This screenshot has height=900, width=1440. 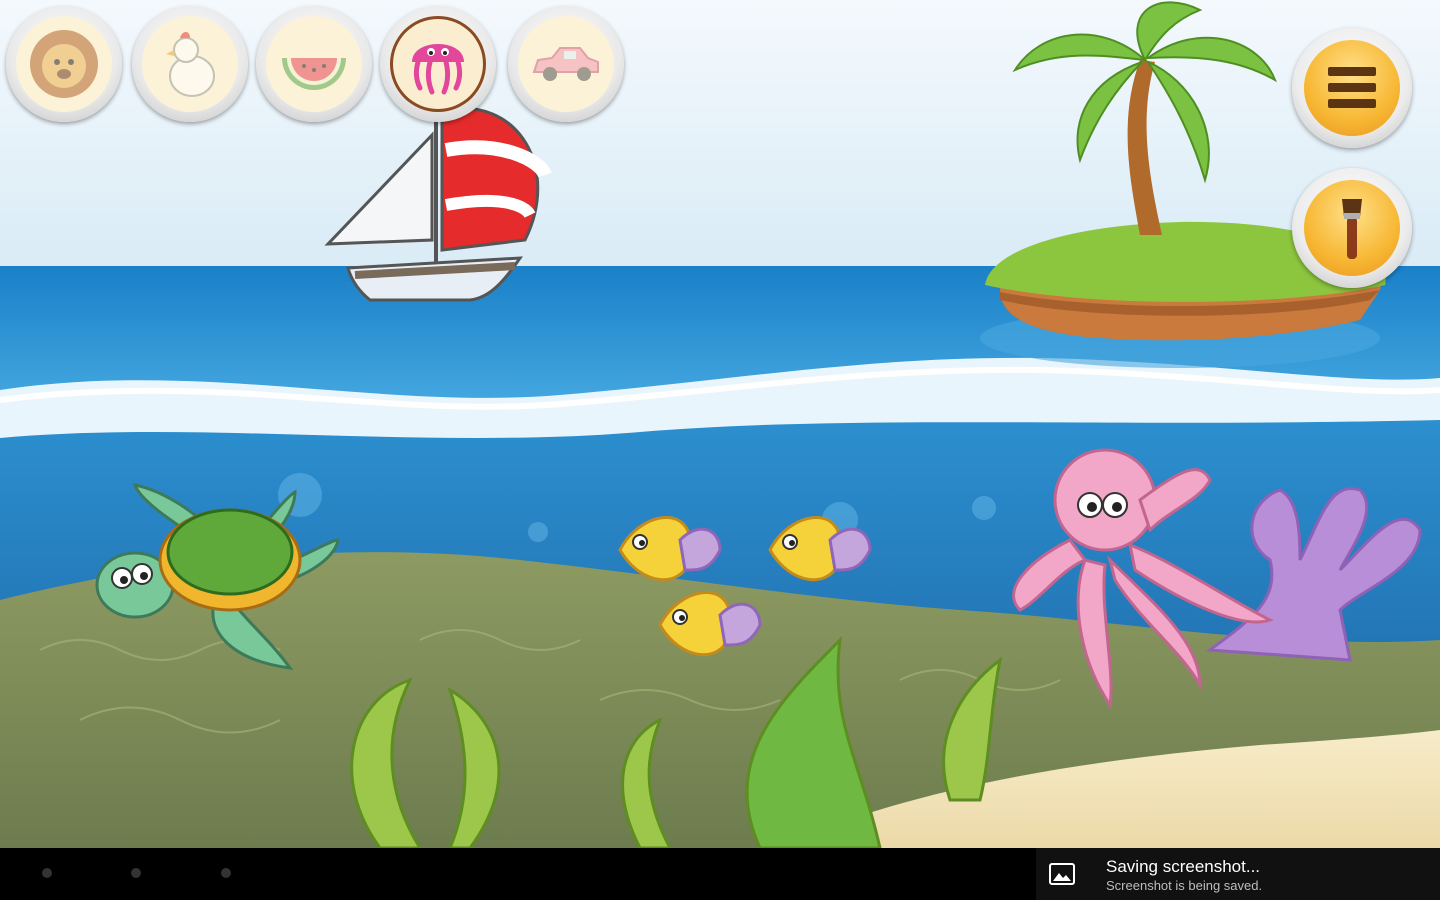 I want to click on home-button, so click(x=136, y=873).